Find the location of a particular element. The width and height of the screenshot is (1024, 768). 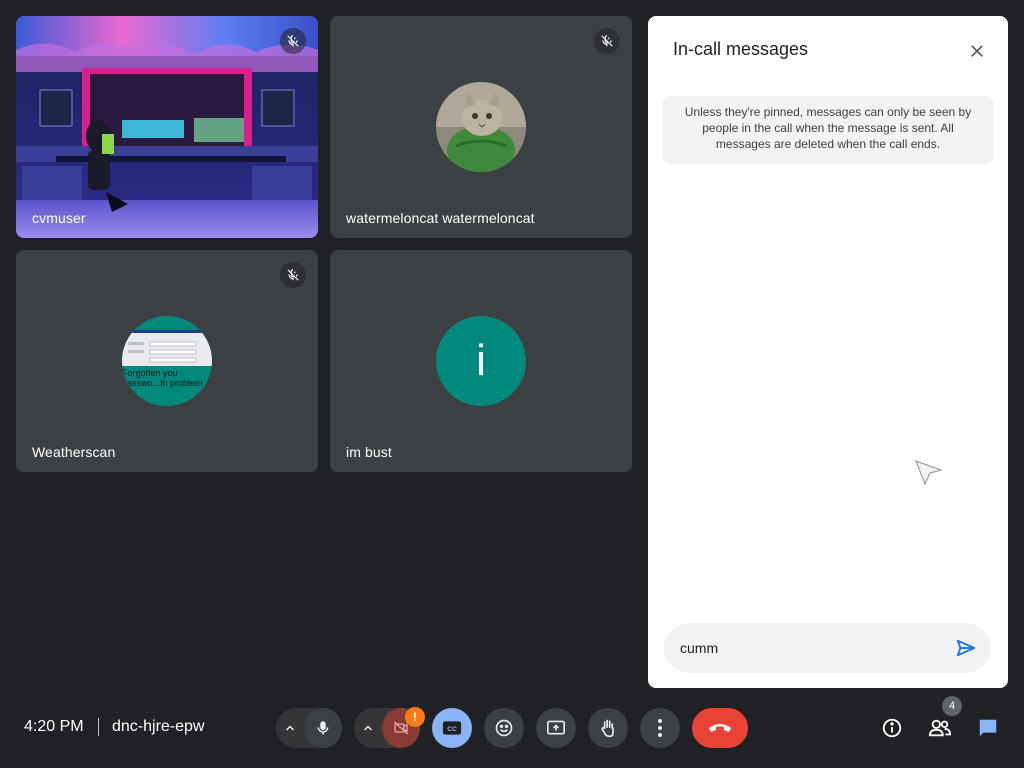

participant-name: im bust is located at coordinates (369, 452).